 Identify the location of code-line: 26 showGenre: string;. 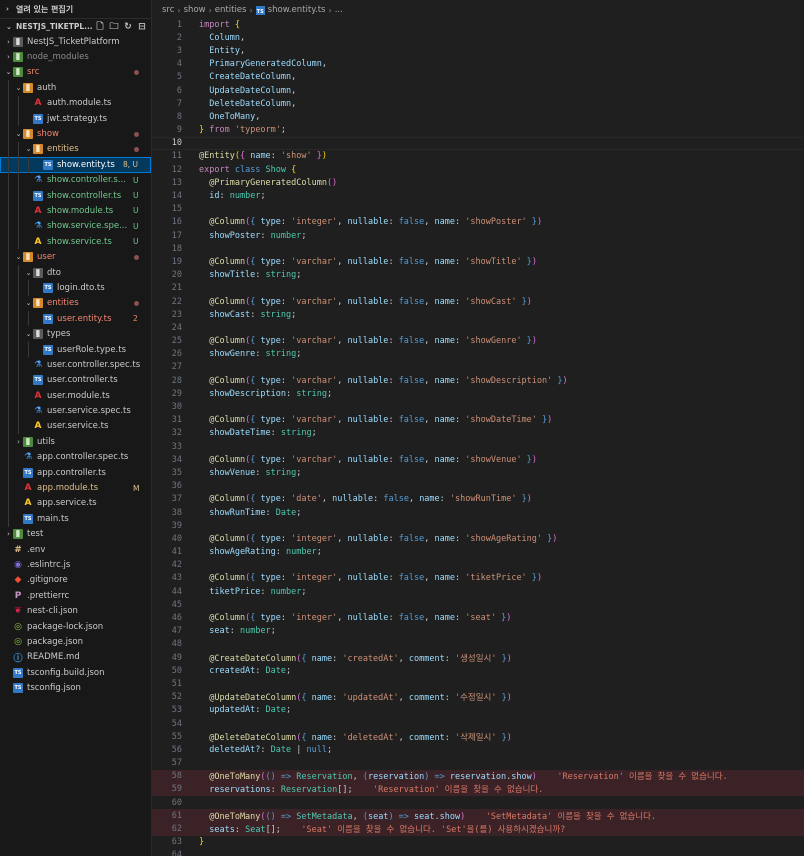
(478, 354).